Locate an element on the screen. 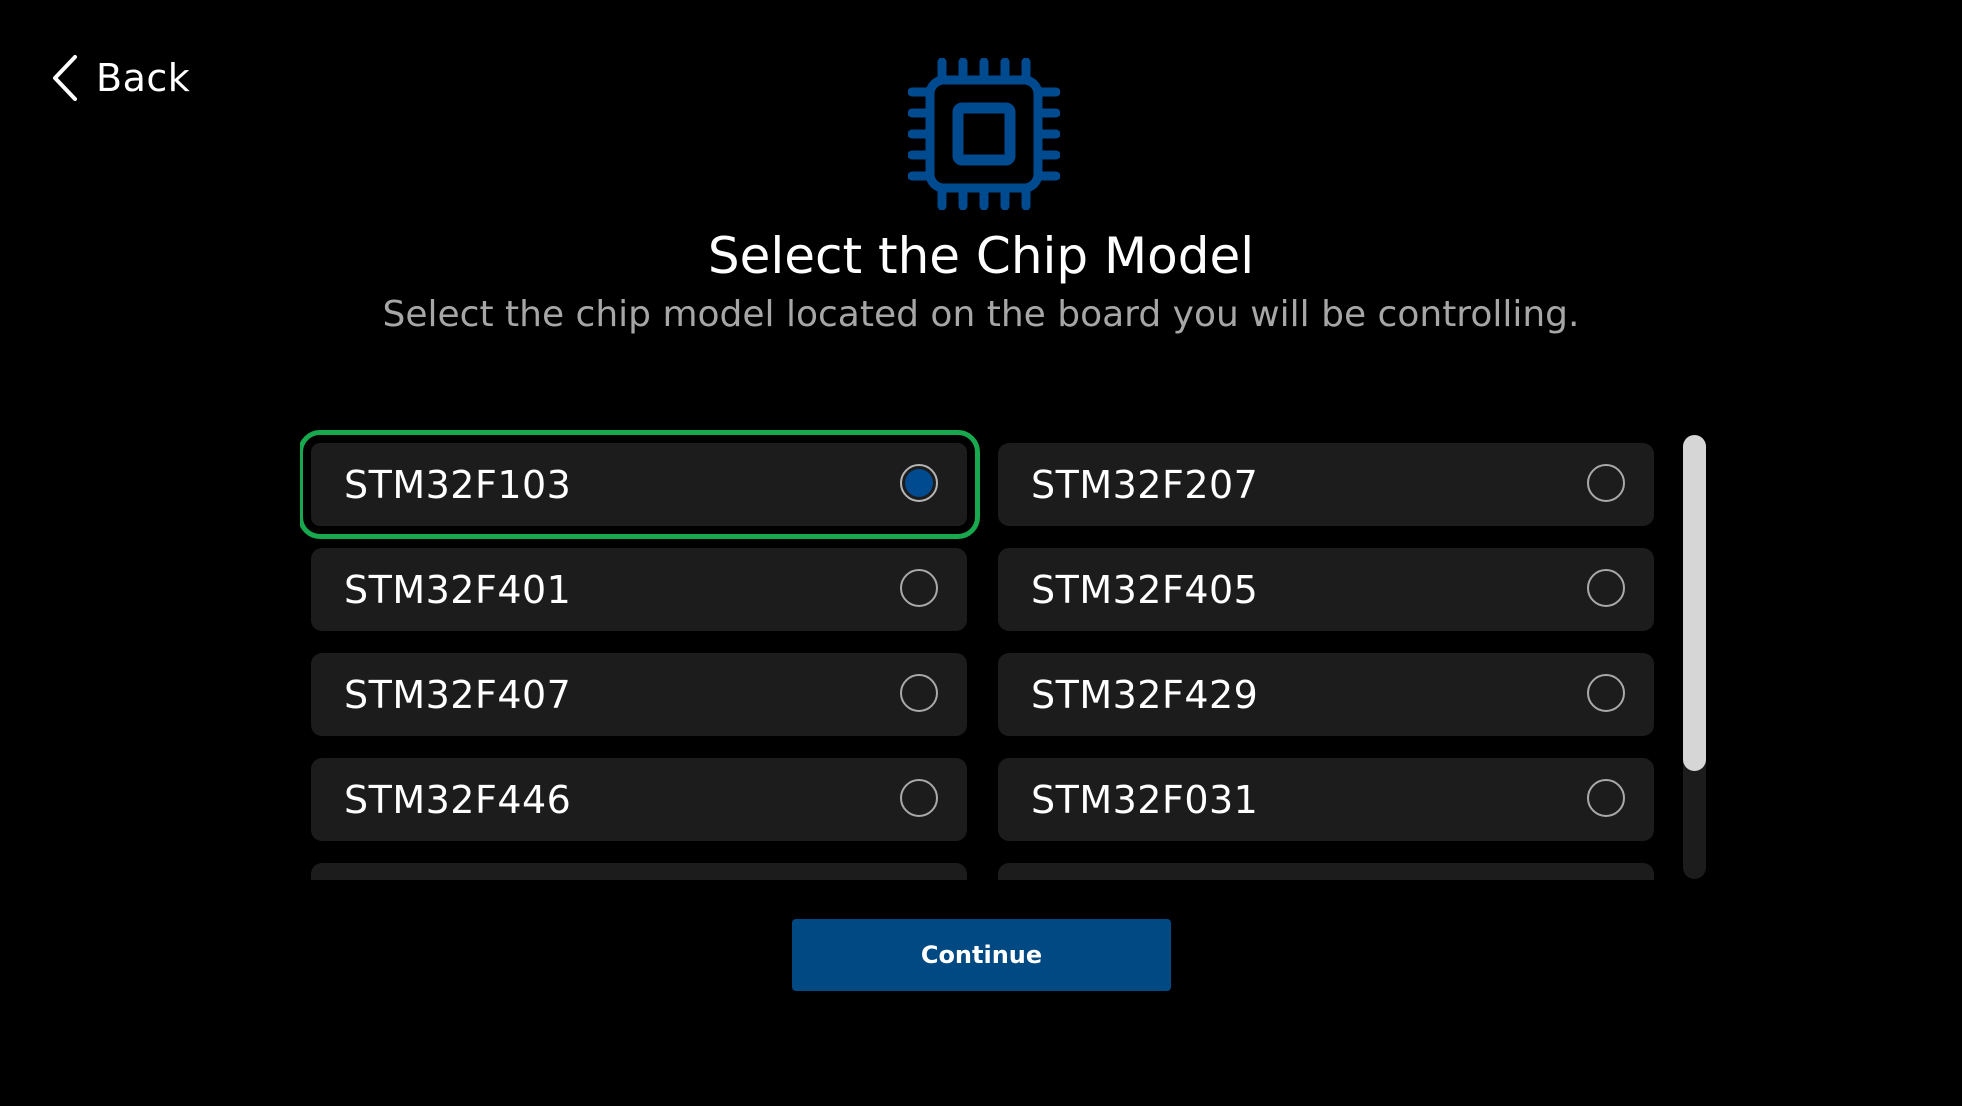 This screenshot has height=1106, width=1962. chip-option-stm32f429: STM32F429 is located at coordinates (1326, 694).